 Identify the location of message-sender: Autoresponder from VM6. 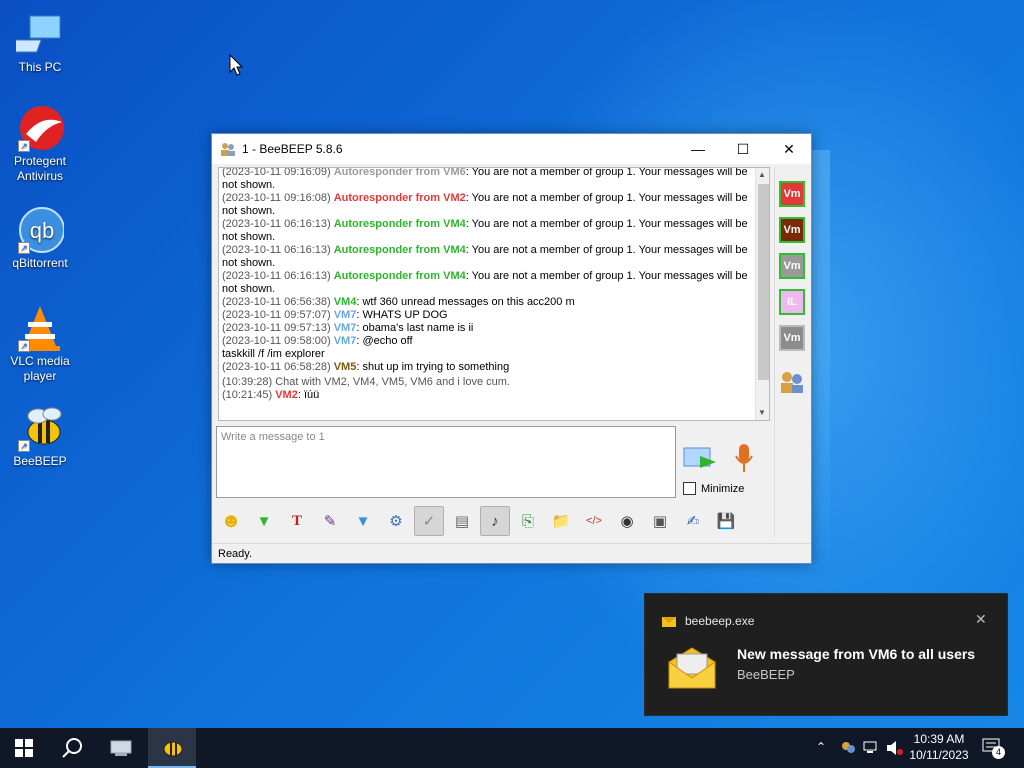
(399, 172).